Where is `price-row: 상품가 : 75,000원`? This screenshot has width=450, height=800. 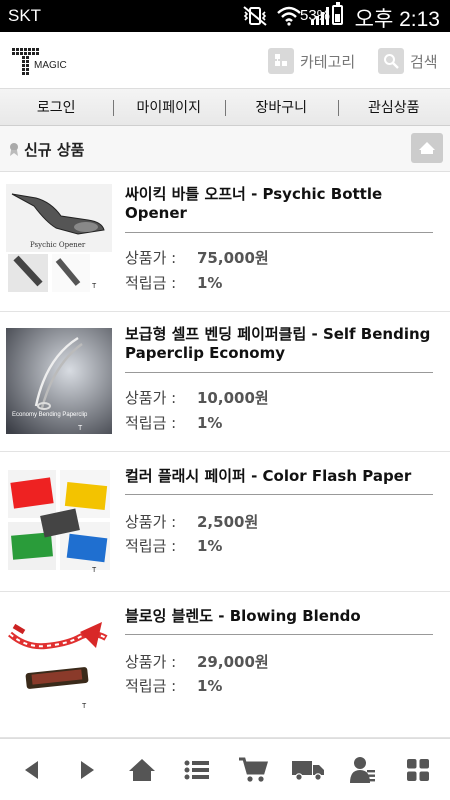
price-row: 상품가 : 75,000원 is located at coordinates (197, 257).